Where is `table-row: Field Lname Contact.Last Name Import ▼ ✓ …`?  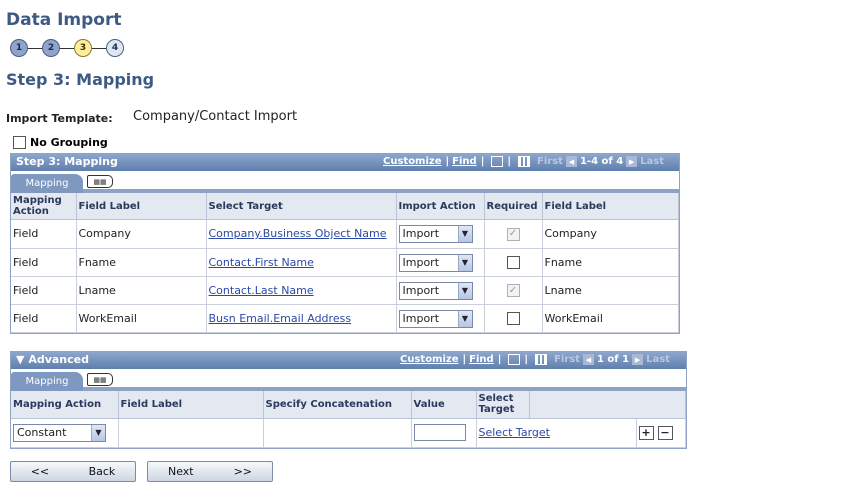
table-row: Field Lname Contact.Last Name Import ▼ ✓ … is located at coordinates (345, 290).